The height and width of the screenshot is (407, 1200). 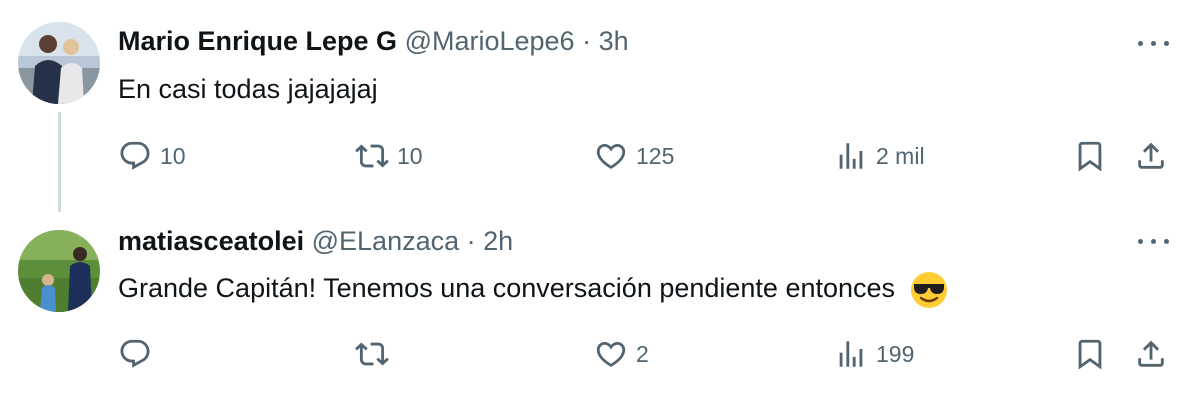 I want to click on views-count: 199, so click(x=895, y=353).